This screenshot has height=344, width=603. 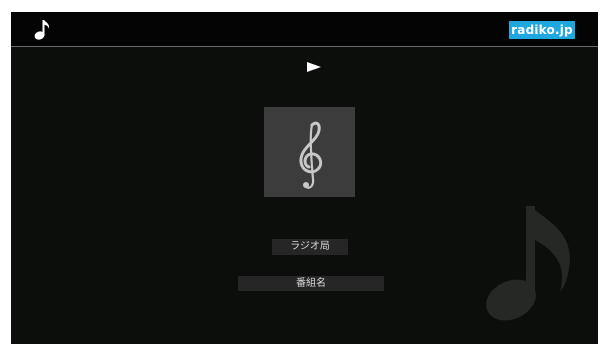 I want to click on album-artwork, so click(x=309, y=152).